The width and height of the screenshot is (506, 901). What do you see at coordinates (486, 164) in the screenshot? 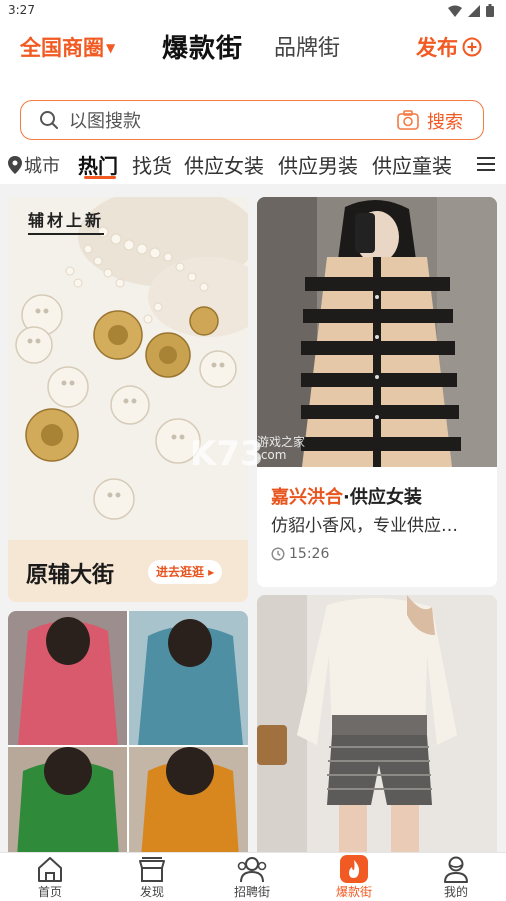
I see `menu-icon` at bounding box center [486, 164].